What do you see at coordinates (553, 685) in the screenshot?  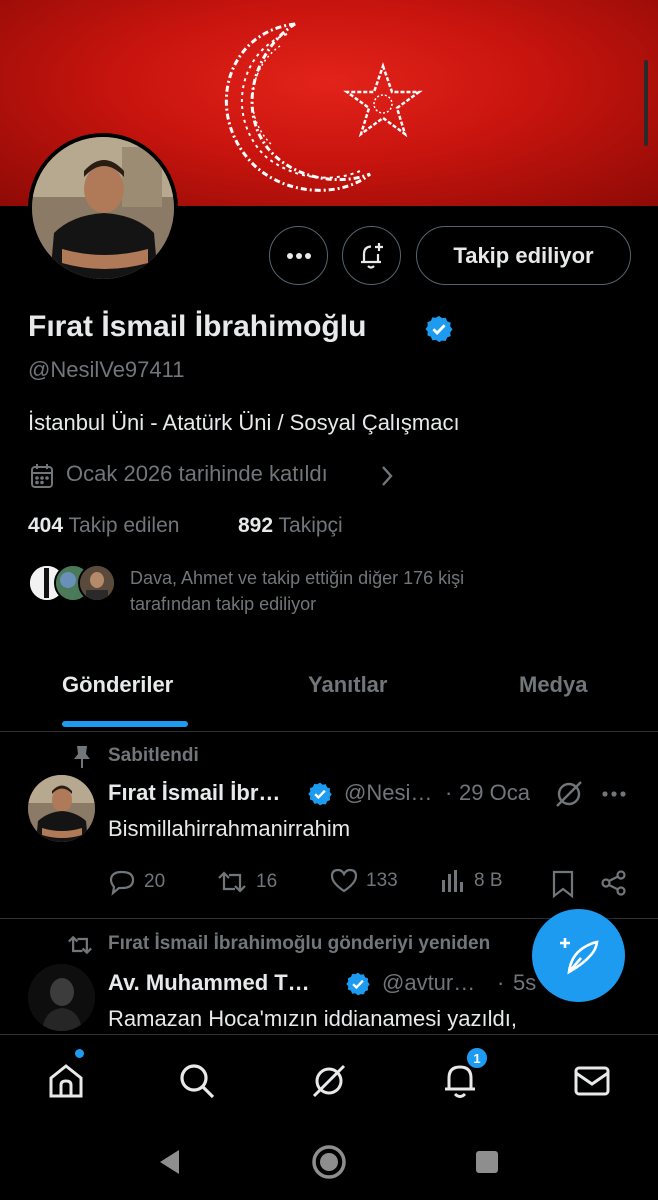 I see `tab-media: Medya` at bounding box center [553, 685].